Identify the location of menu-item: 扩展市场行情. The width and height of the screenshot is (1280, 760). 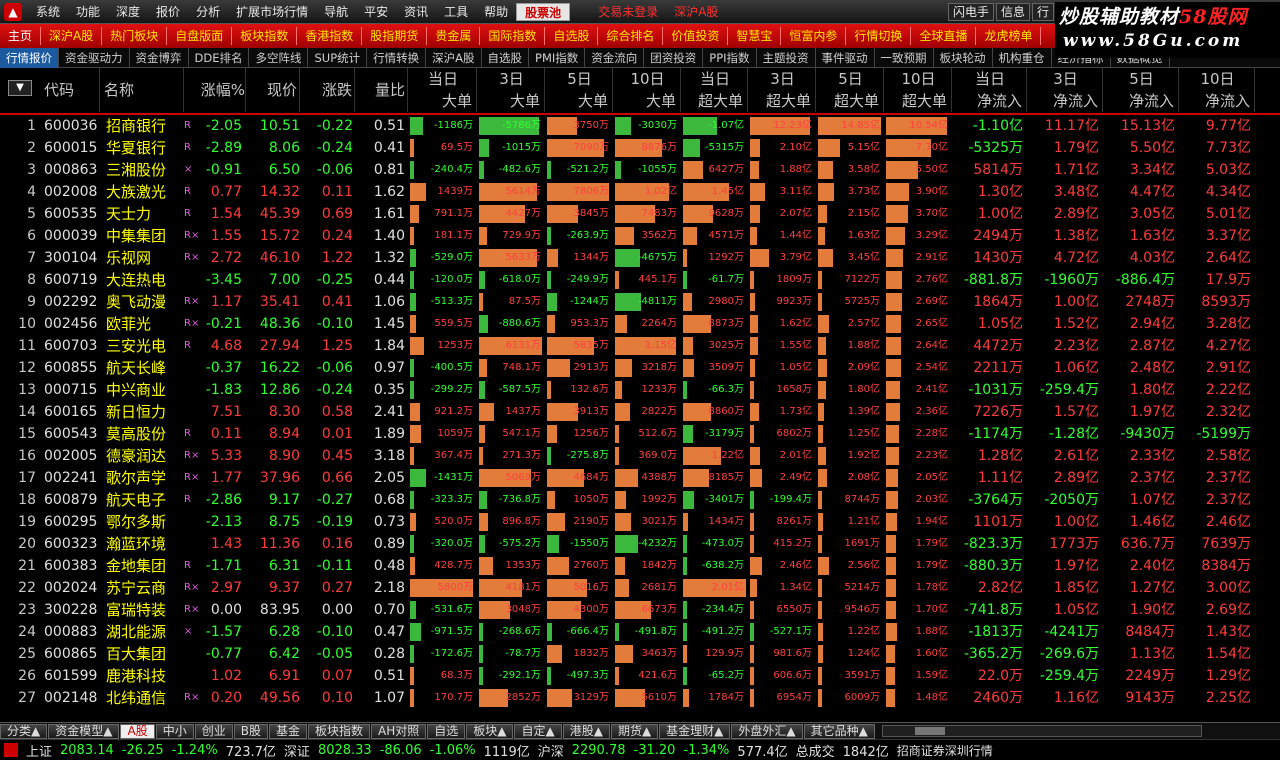
(272, 11).